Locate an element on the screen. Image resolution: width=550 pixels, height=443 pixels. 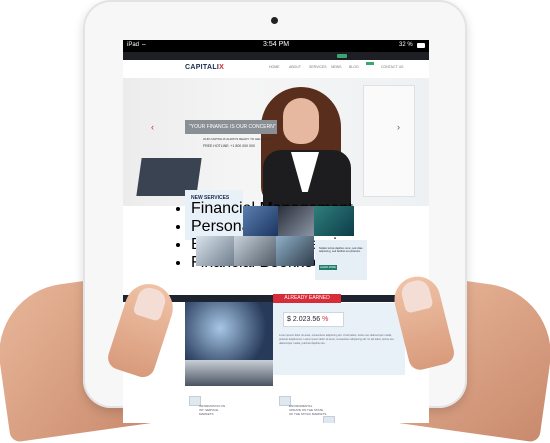
earned-amount: $ 2.023.56 % is located at coordinates (313, 319).